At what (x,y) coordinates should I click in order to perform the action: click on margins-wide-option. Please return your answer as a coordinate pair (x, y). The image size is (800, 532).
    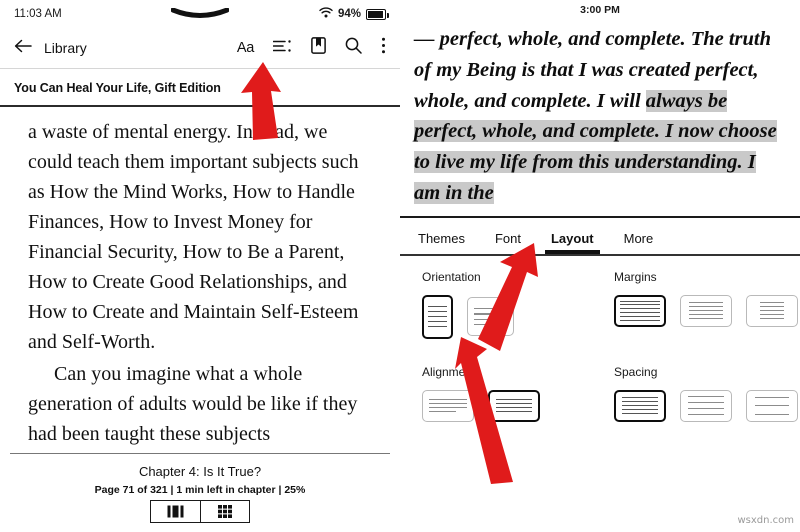
    Looking at the image, I should click on (772, 310).